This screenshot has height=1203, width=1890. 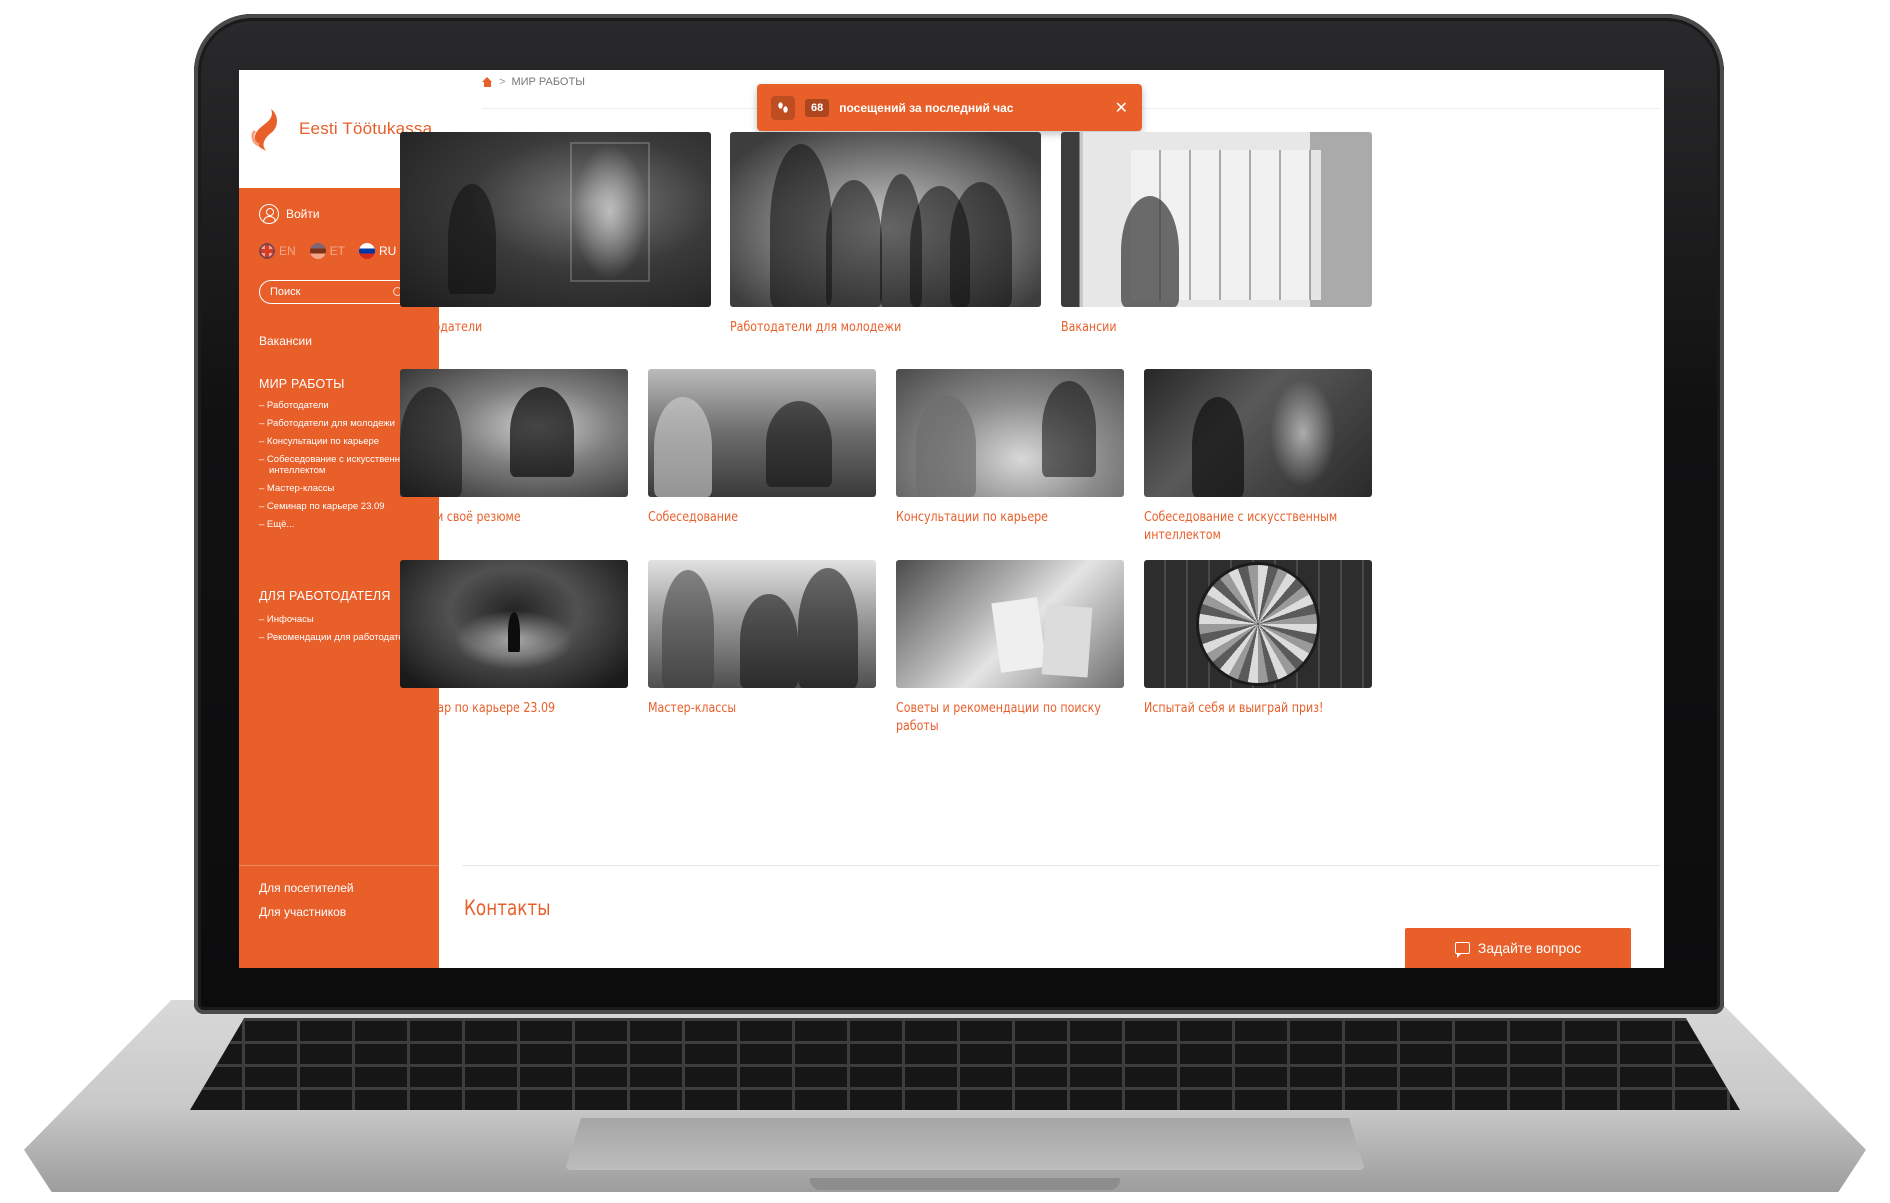 I want to click on language-ru-label: RU, so click(x=388, y=251).